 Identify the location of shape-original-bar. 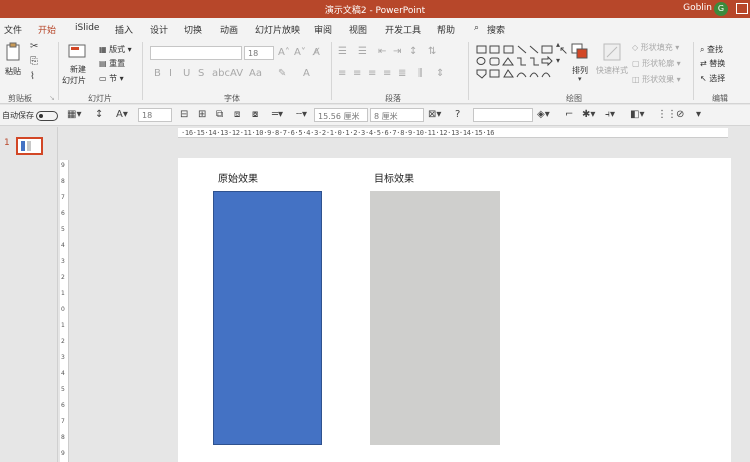
(267, 318).